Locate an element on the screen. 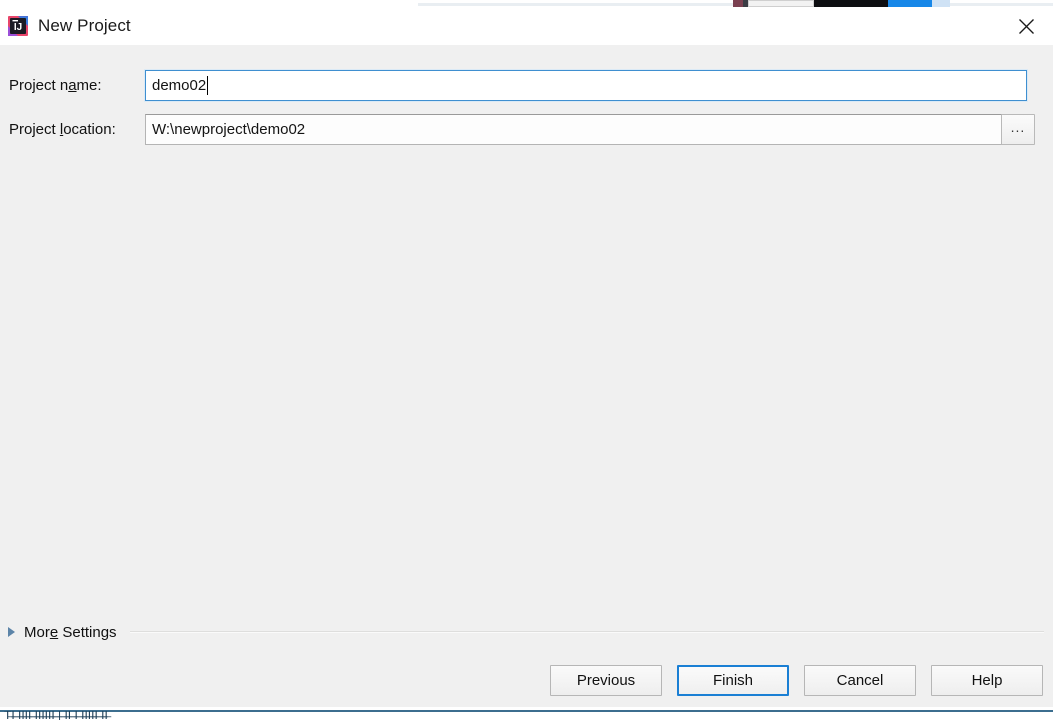 The image size is (1053, 720). more-settings-label-mnemonic: e is located at coordinates (54, 632).